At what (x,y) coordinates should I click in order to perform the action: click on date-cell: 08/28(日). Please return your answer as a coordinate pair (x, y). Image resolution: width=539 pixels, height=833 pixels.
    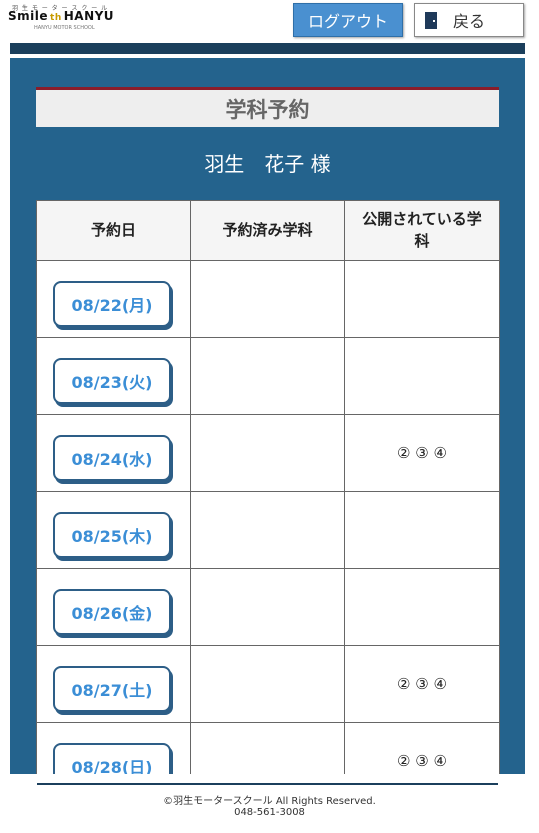
    Looking at the image, I should click on (113, 748).